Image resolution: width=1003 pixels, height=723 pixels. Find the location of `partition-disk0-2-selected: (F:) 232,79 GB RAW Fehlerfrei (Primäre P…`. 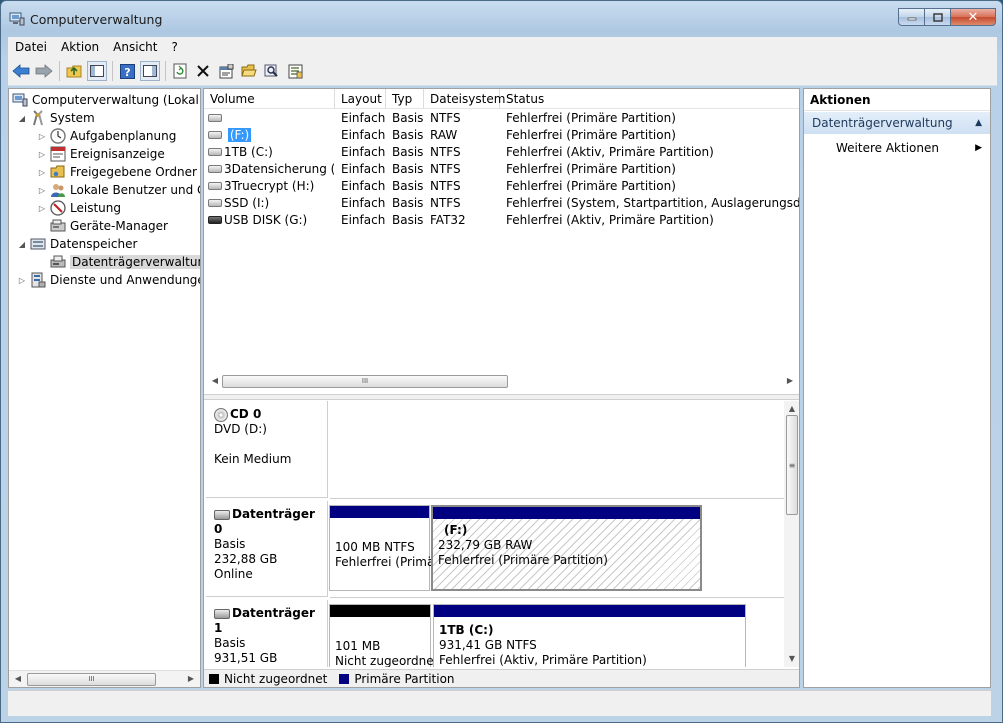

partition-disk0-2-selected: (F:) 232,79 GB RAW Fehlerfrei (Primäre P… is located at coordinates (566, 548).